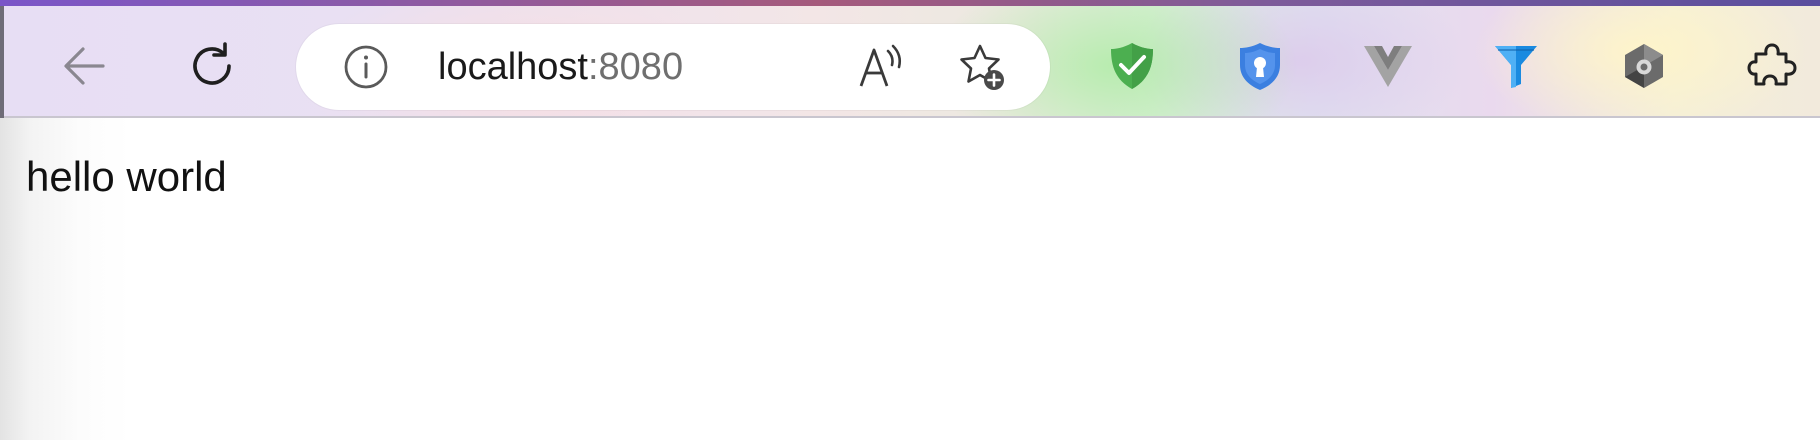 The image size is (1820, 440). I want to click on extension-bitwarden, so click(1260, 66).